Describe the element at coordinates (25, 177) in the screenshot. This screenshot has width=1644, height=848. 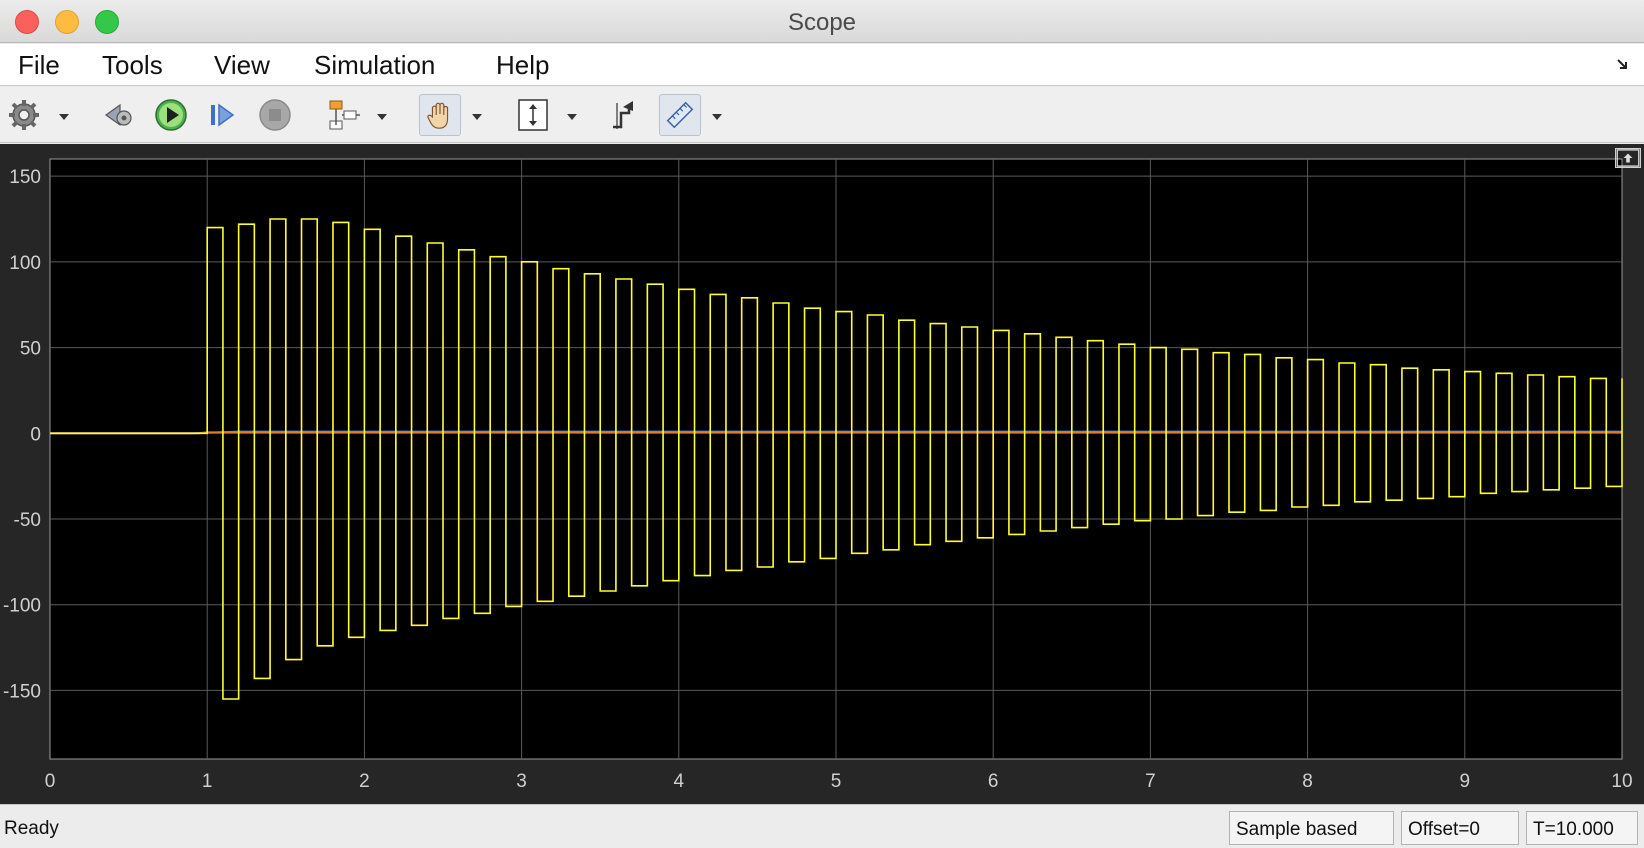
I see `y-tick-label: 150` at that location.